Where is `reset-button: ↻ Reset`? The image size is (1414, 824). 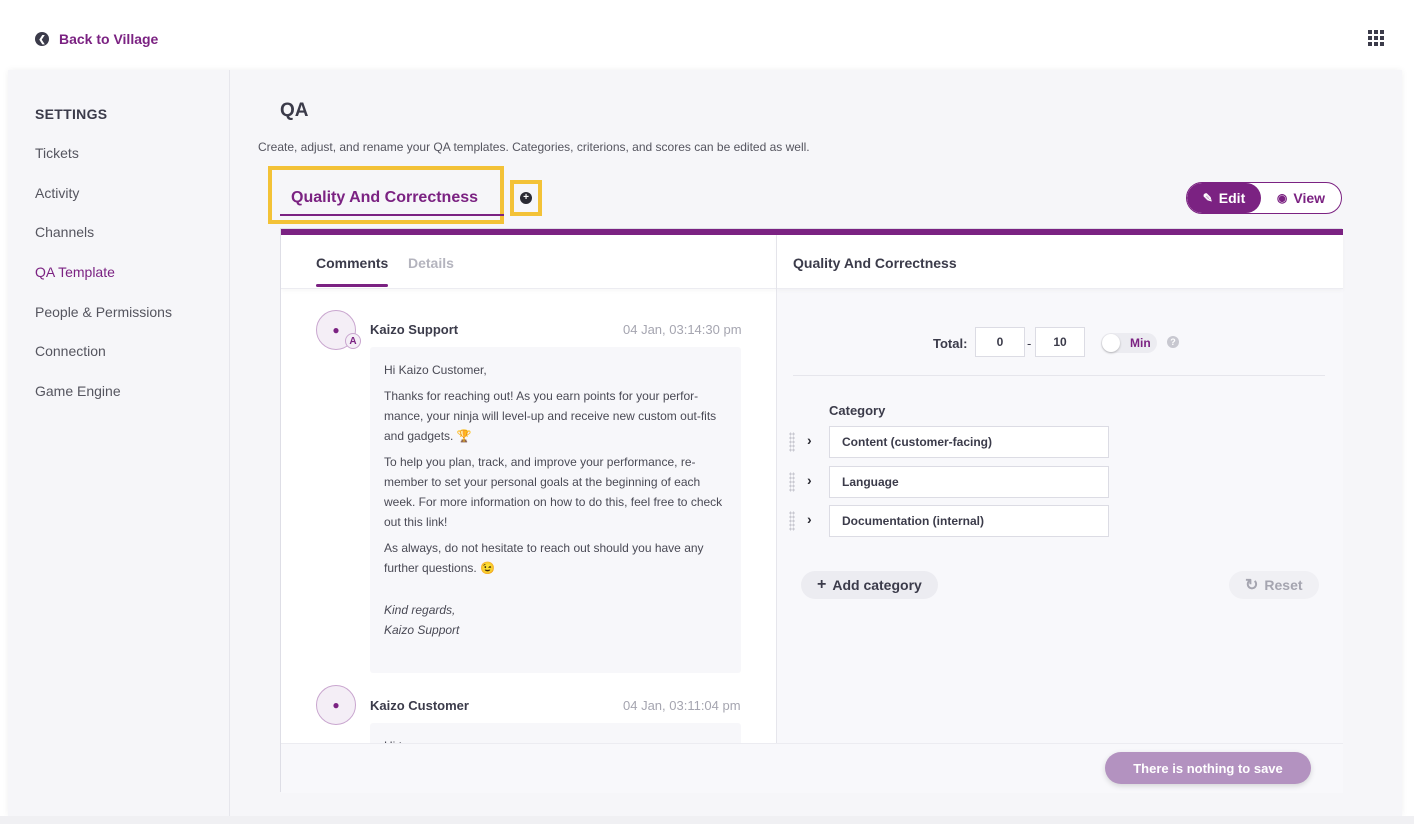 reset-button: ↻ Reset is located at coordinates (1274, 585).